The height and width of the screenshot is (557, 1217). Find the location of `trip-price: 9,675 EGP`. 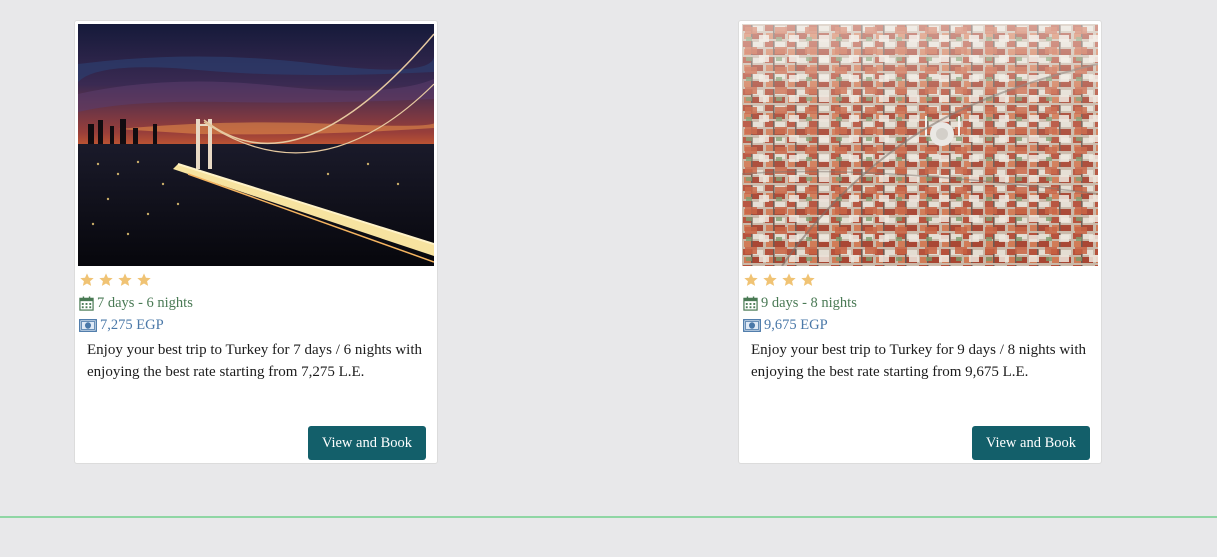

trip-price: 9,675 EGP is located at coordinates (785, 325).